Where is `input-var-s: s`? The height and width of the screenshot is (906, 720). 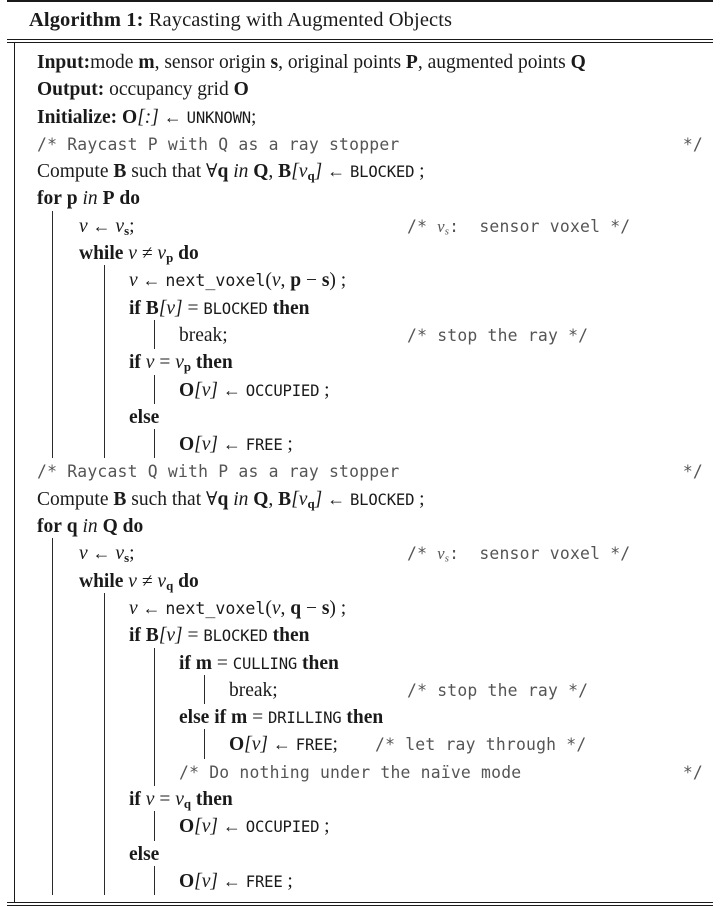
input-var-s: s is located at coordinates (274, 62).